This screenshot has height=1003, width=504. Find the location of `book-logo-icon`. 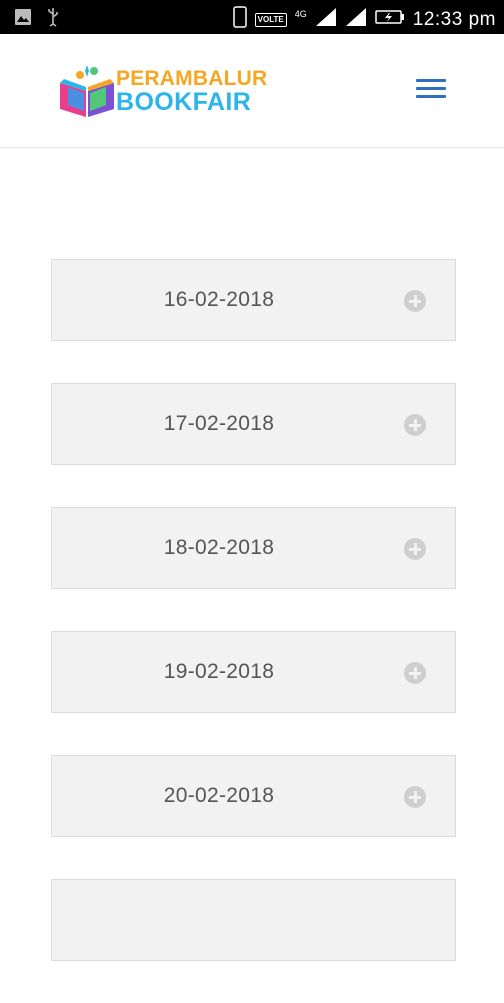

book-logo-icon is located at coordinates (87, 91).